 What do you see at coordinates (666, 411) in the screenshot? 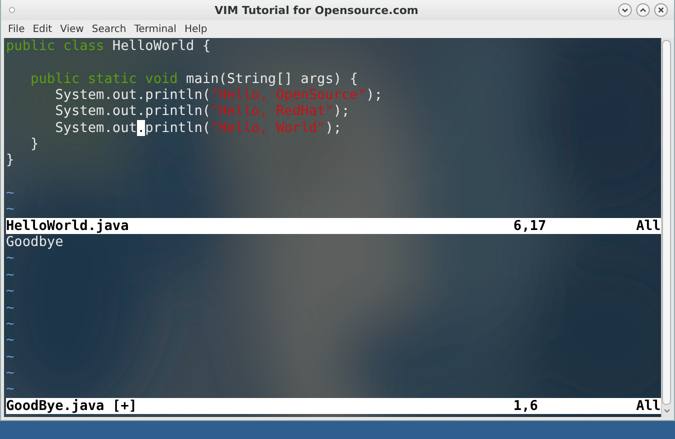
I see `chevron-down-icon` at bounding box center [666, 411].